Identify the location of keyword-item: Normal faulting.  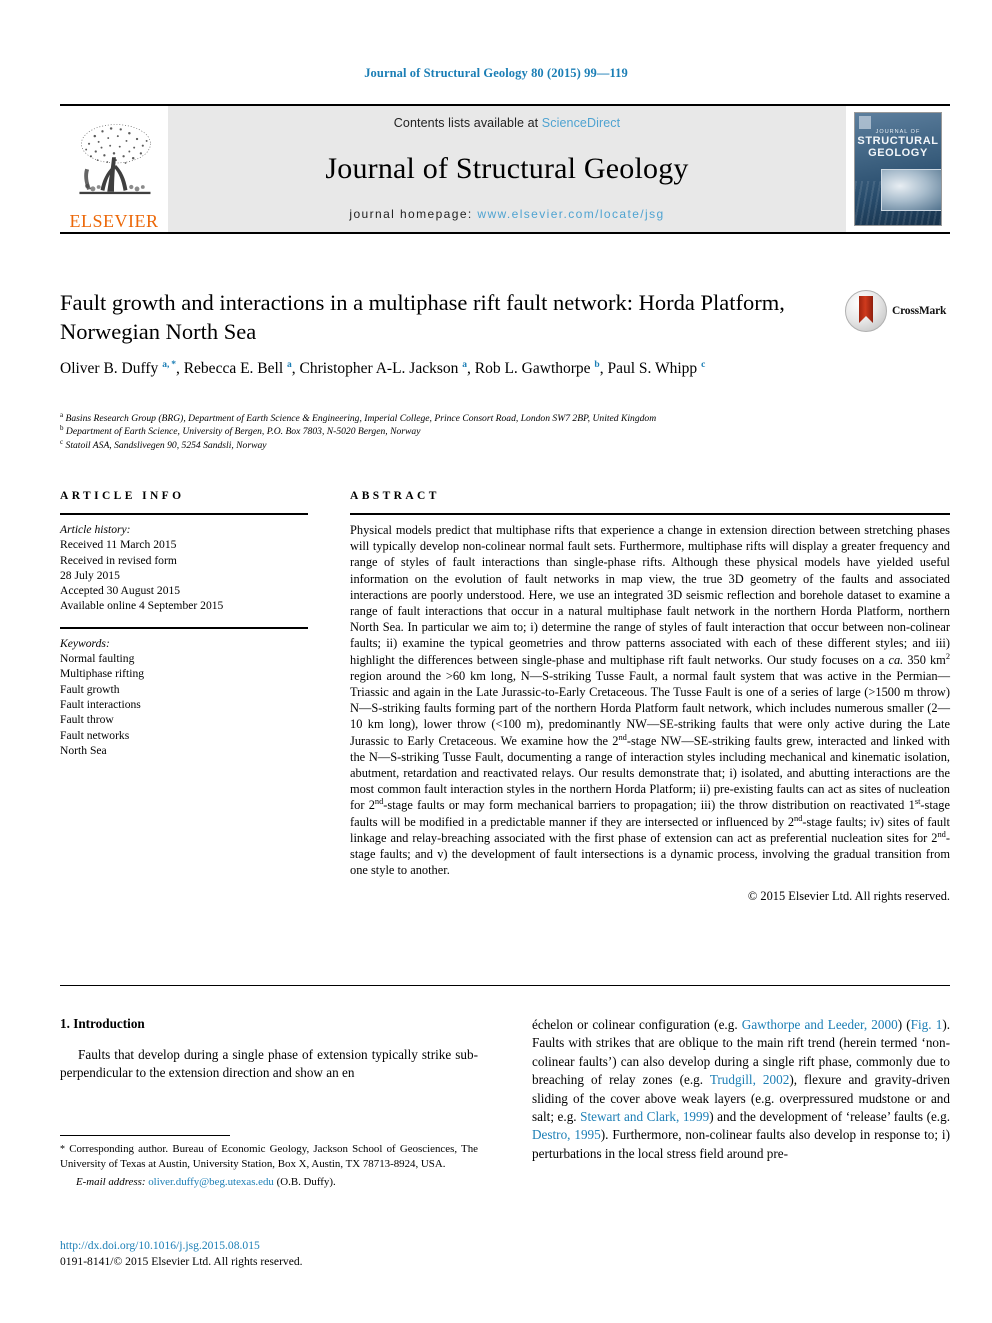
(97, 659).